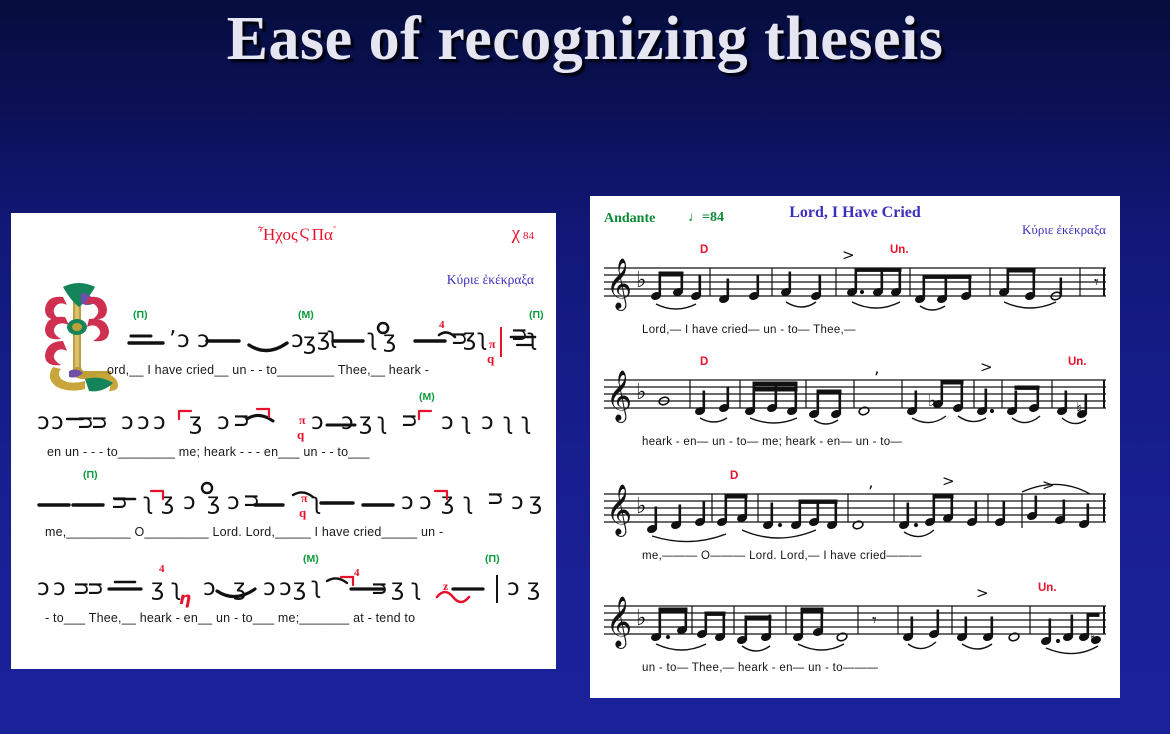  Describe the element at coordinates (749, 330) in the screenshot. I see `lyric-line: Lord,— I have cried— un - to— Thee,—` at that location.